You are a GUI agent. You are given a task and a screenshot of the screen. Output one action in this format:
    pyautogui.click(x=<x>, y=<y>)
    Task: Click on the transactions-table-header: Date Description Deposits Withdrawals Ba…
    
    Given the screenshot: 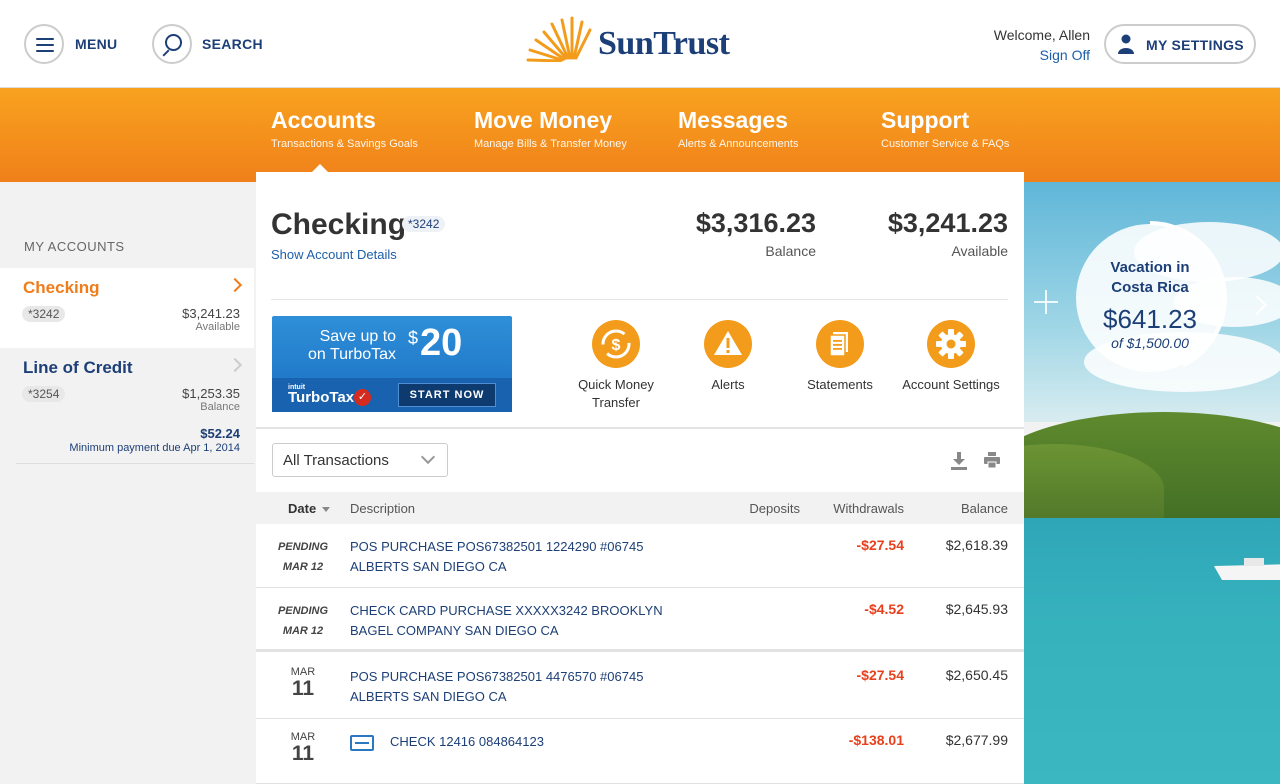 What is the action you would take?
    pyautogui.click(x=640, y=508)
    